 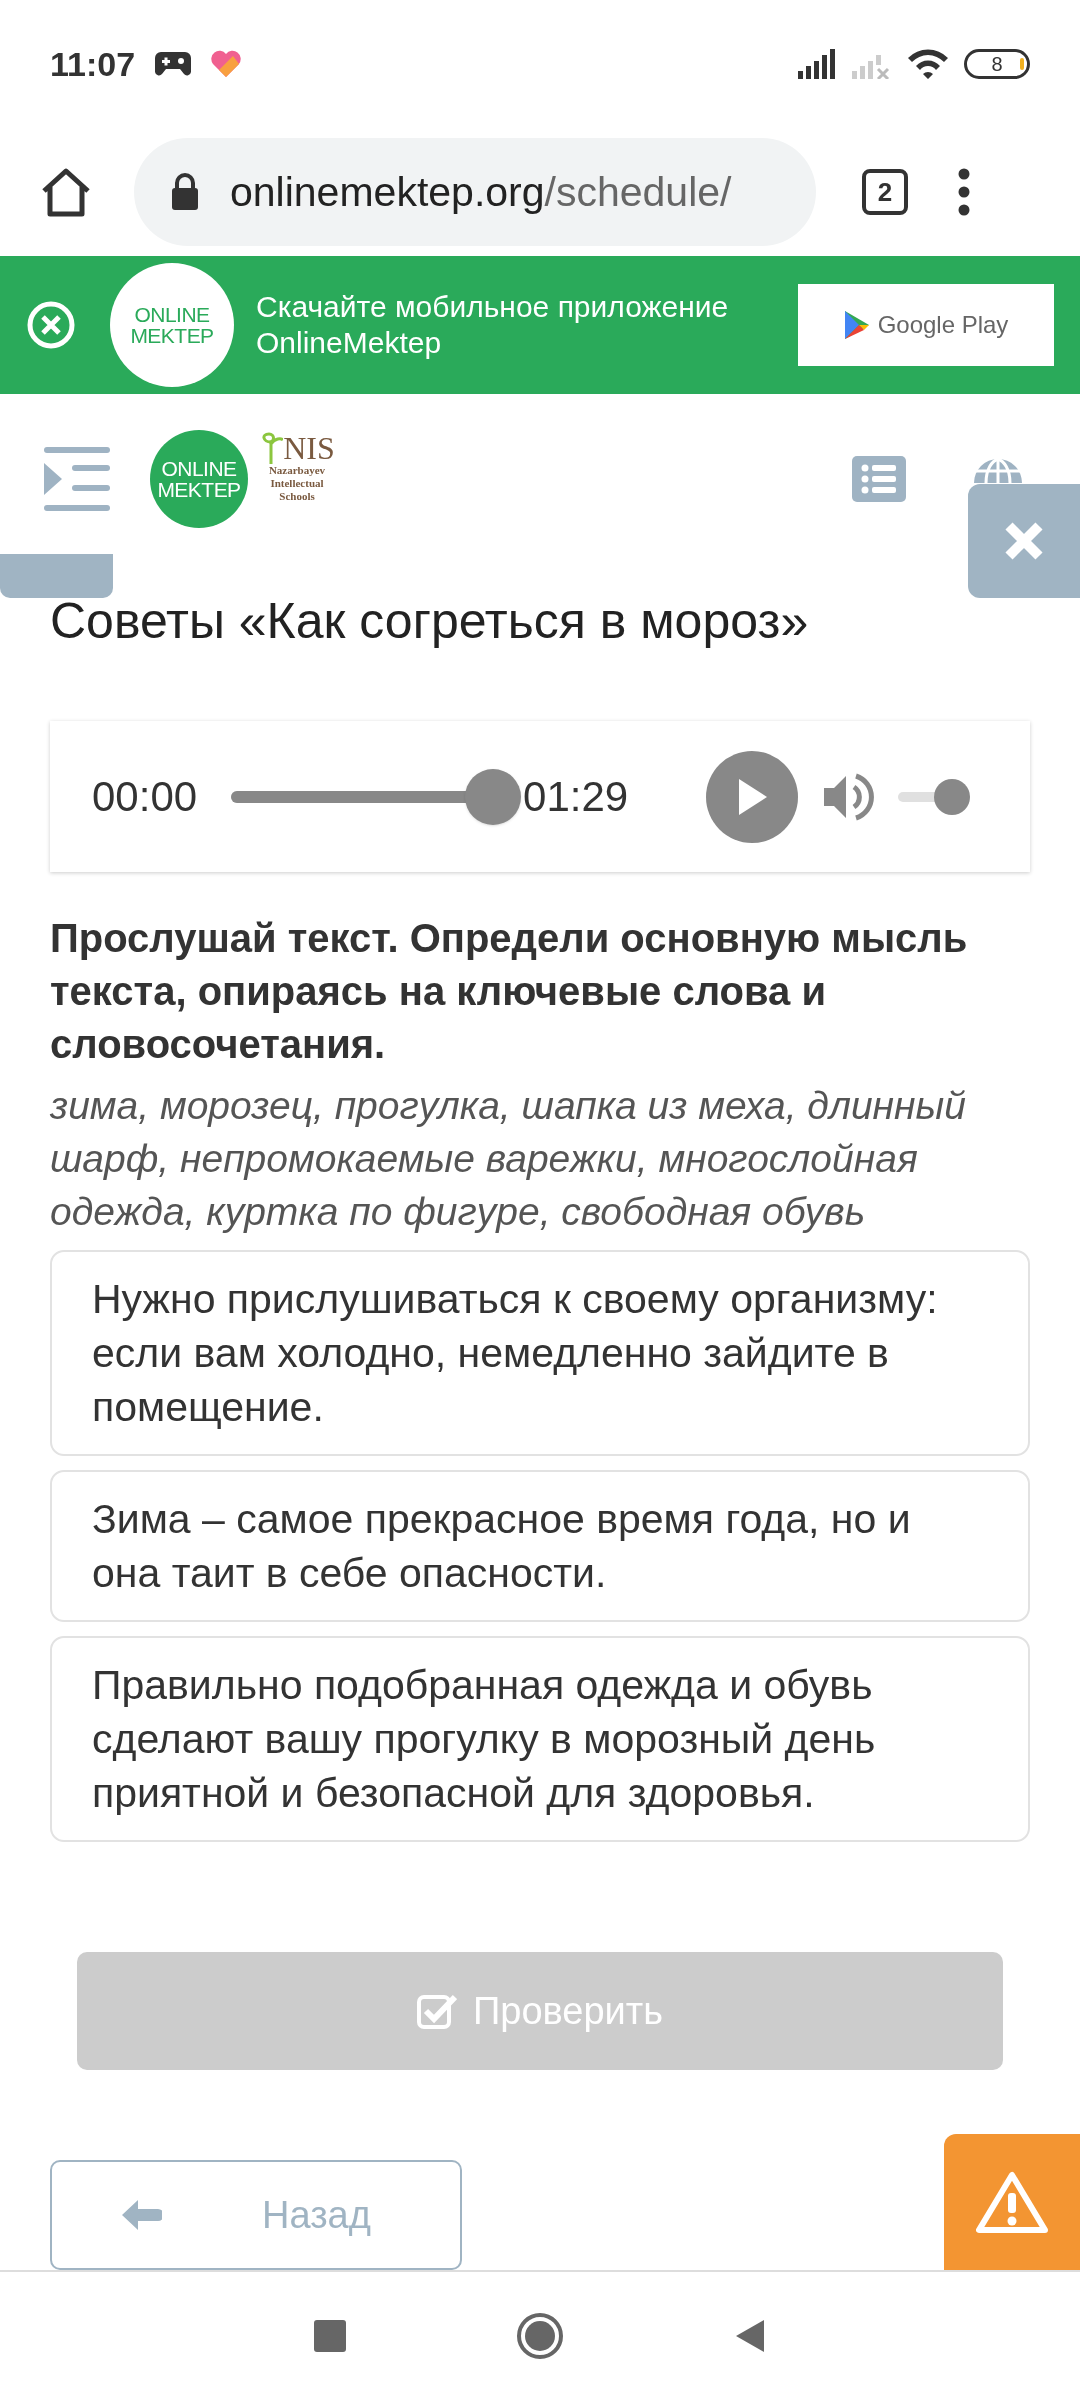 I want to click on warning-icon, so click(x=1012, y=2202).